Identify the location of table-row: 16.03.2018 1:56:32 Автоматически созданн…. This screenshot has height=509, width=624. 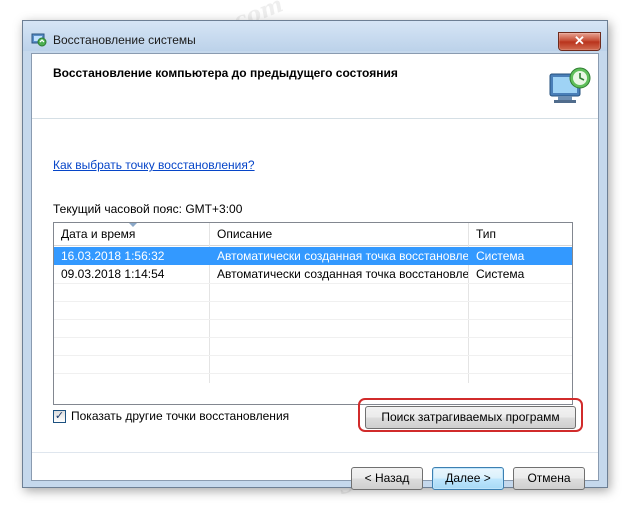
(313, 256).